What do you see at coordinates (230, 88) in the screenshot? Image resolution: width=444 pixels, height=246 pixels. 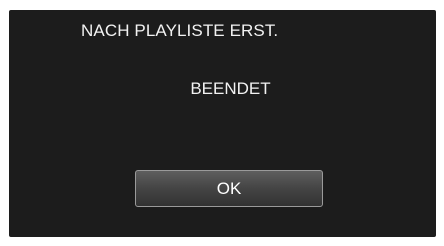 I see `dialog-message: BEENDET` at bounding box center [230, 88].